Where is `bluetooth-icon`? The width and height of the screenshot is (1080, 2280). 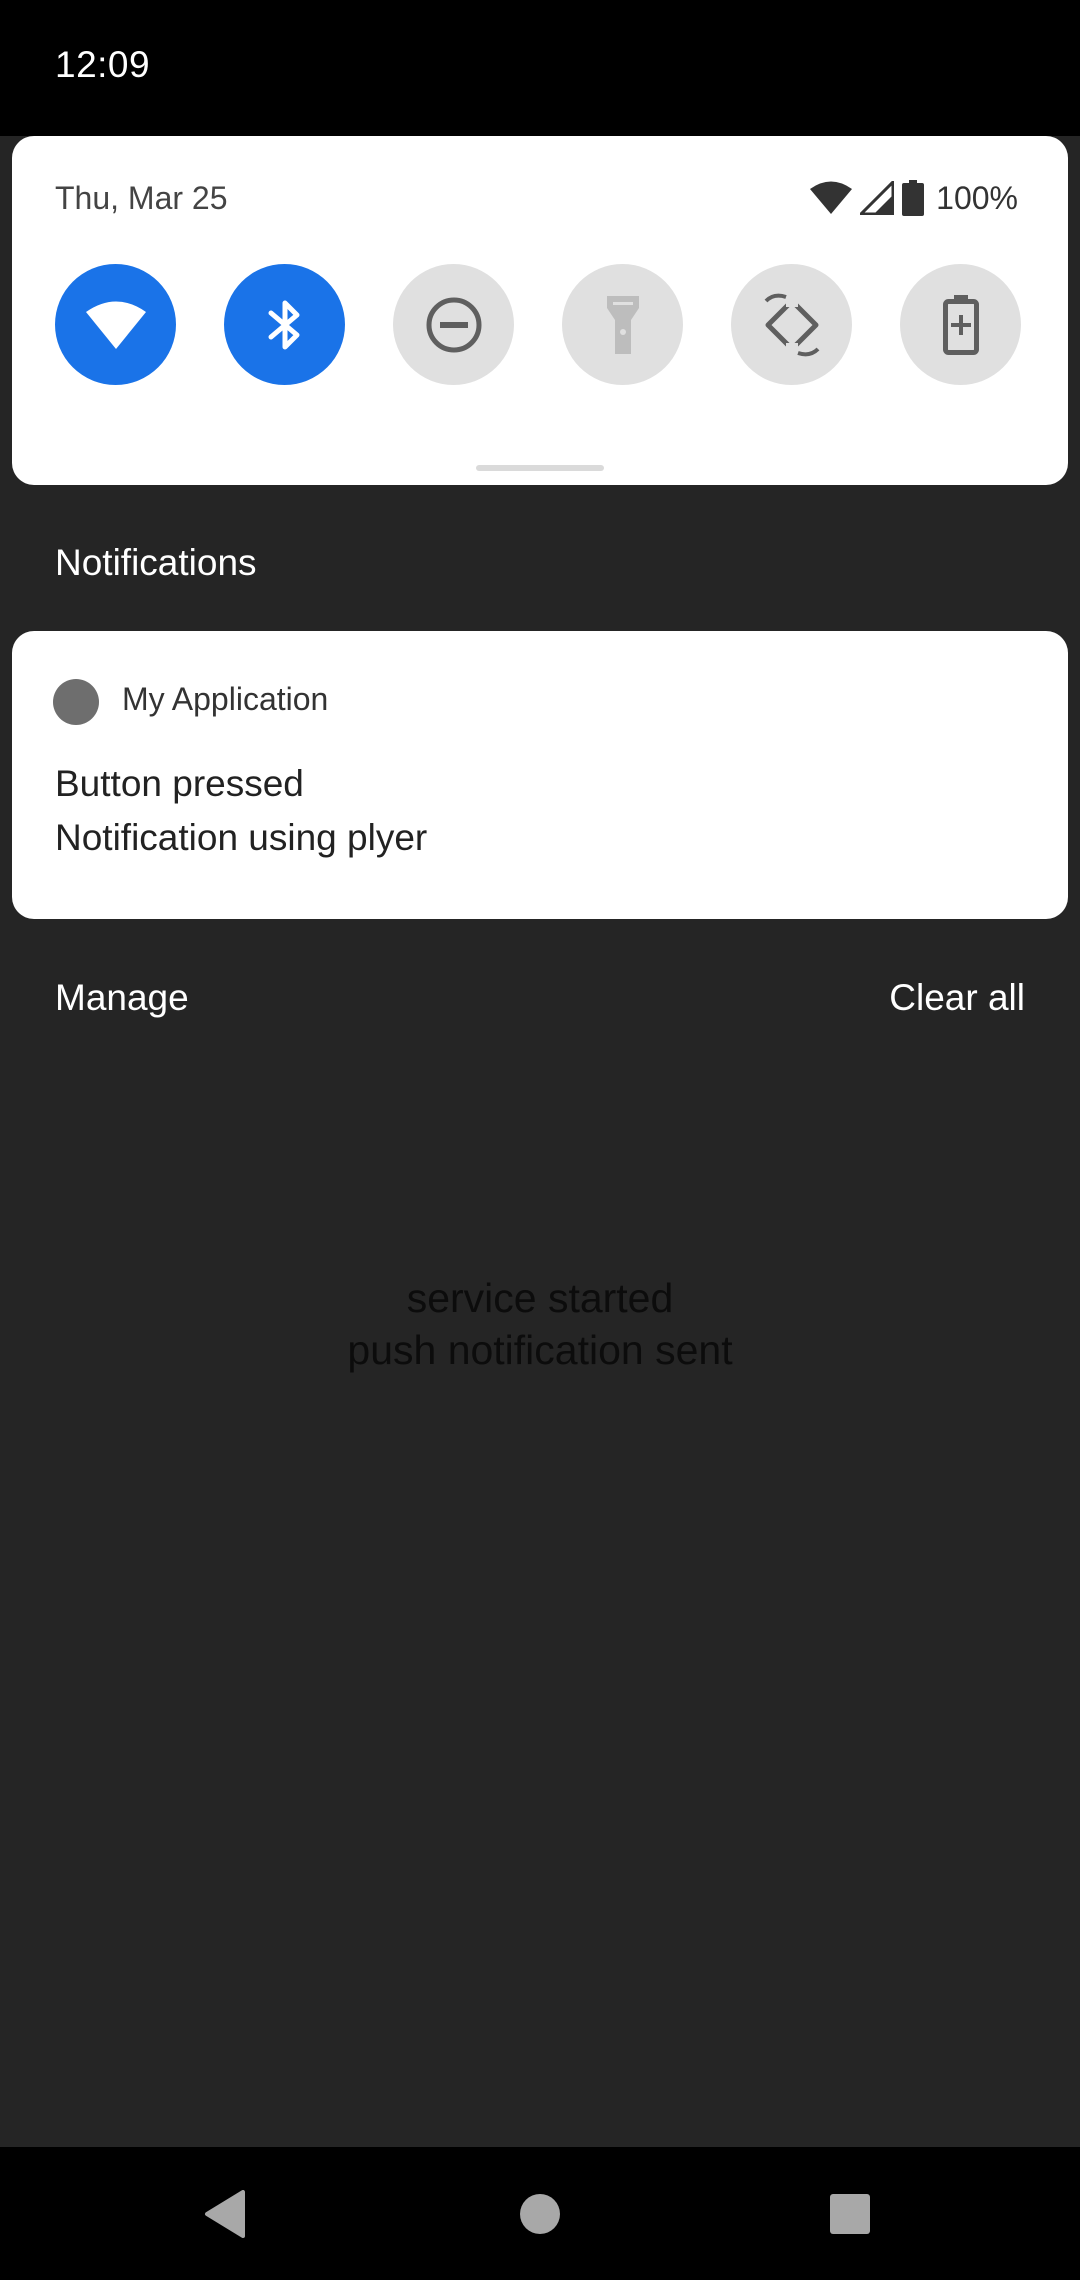
bluetooth-icon is located at coordinates (285, 325).